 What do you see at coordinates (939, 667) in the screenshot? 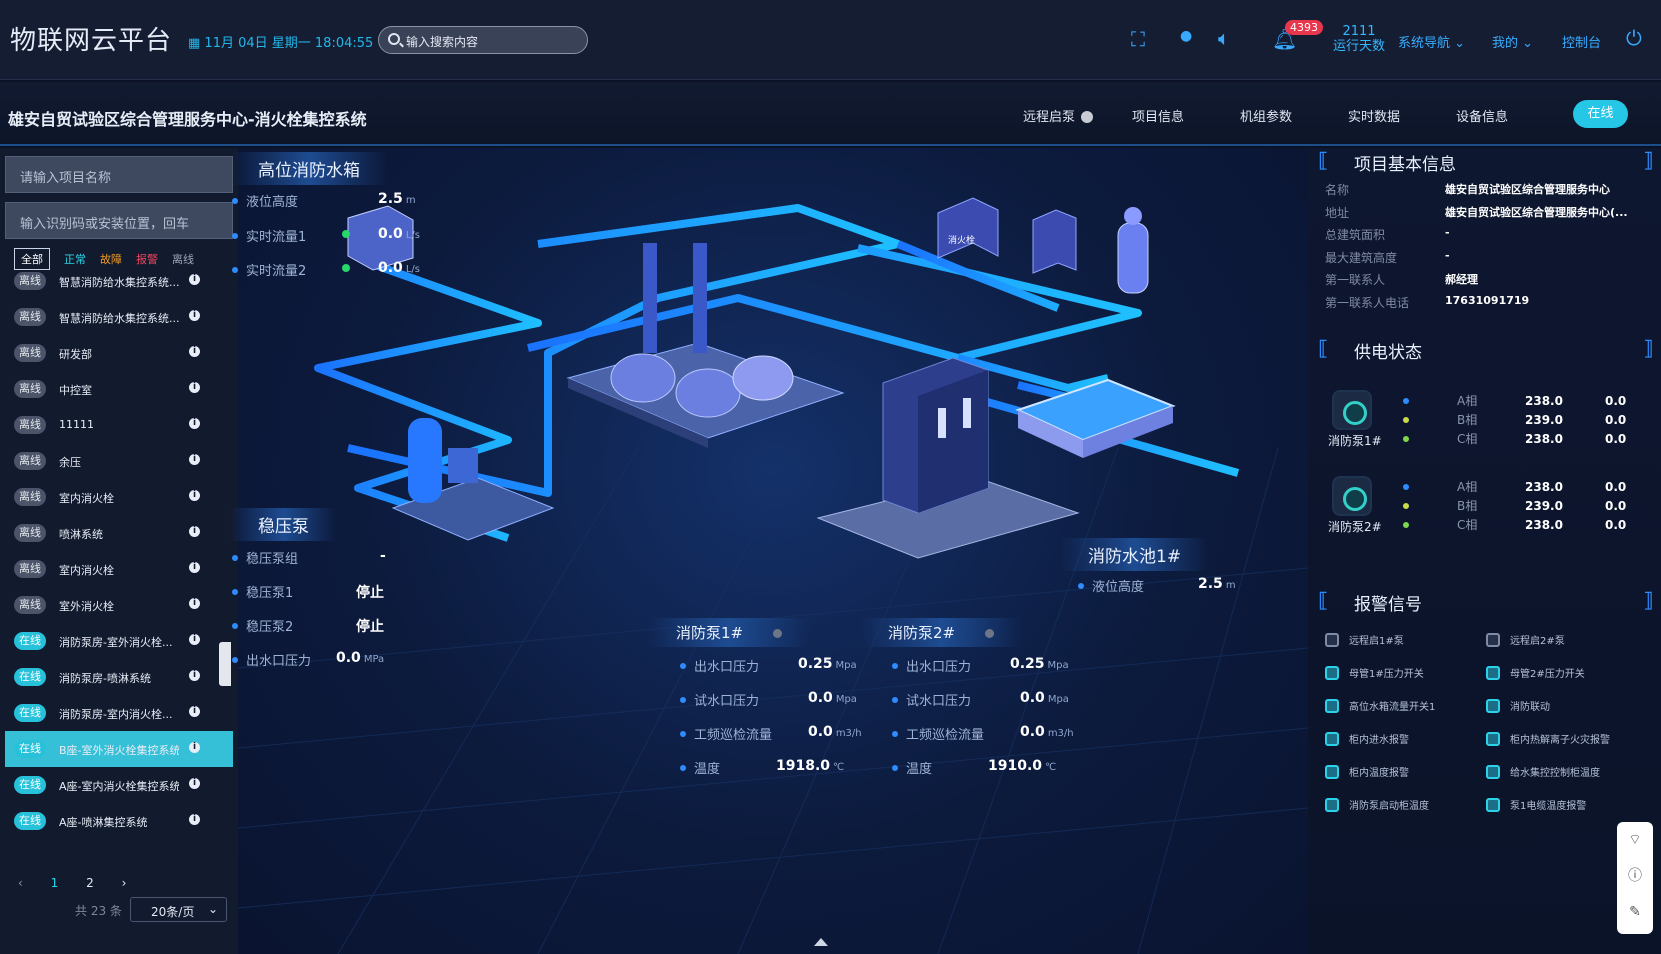
I see `pump2-row-label-text: 出水口压力` at bounding box center [939, 667].